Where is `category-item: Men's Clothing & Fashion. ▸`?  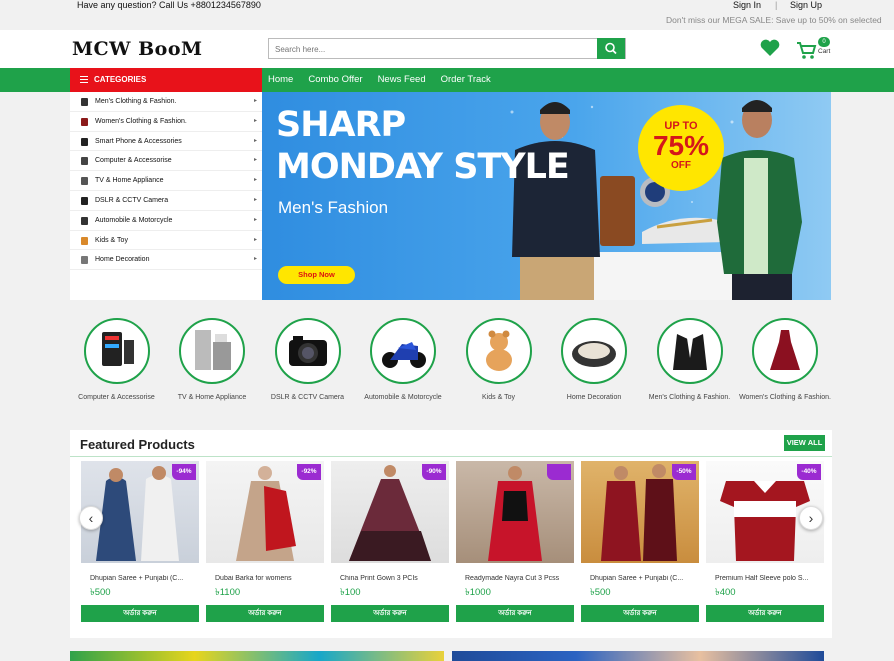 category-item: Men's Clothing & Fashion. ▸ is located at coordinates (166, 102).